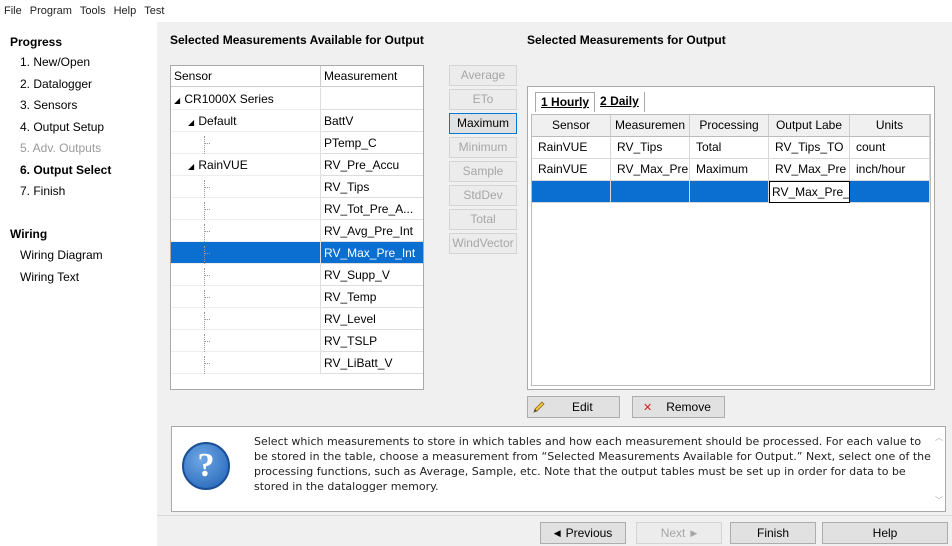 The width and height of the screenshot is (952, 546). I want to click on tree-measurement-cell: RV_Temp, so click(372, 297).